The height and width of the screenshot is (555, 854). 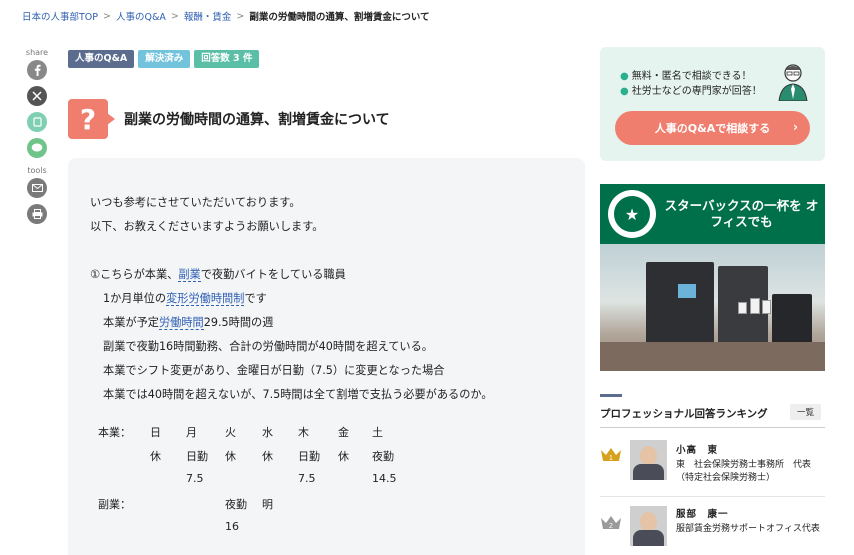 I want to click on cta-point: ● 無料・匿名で相談できる！, so click(x=686, y=76).